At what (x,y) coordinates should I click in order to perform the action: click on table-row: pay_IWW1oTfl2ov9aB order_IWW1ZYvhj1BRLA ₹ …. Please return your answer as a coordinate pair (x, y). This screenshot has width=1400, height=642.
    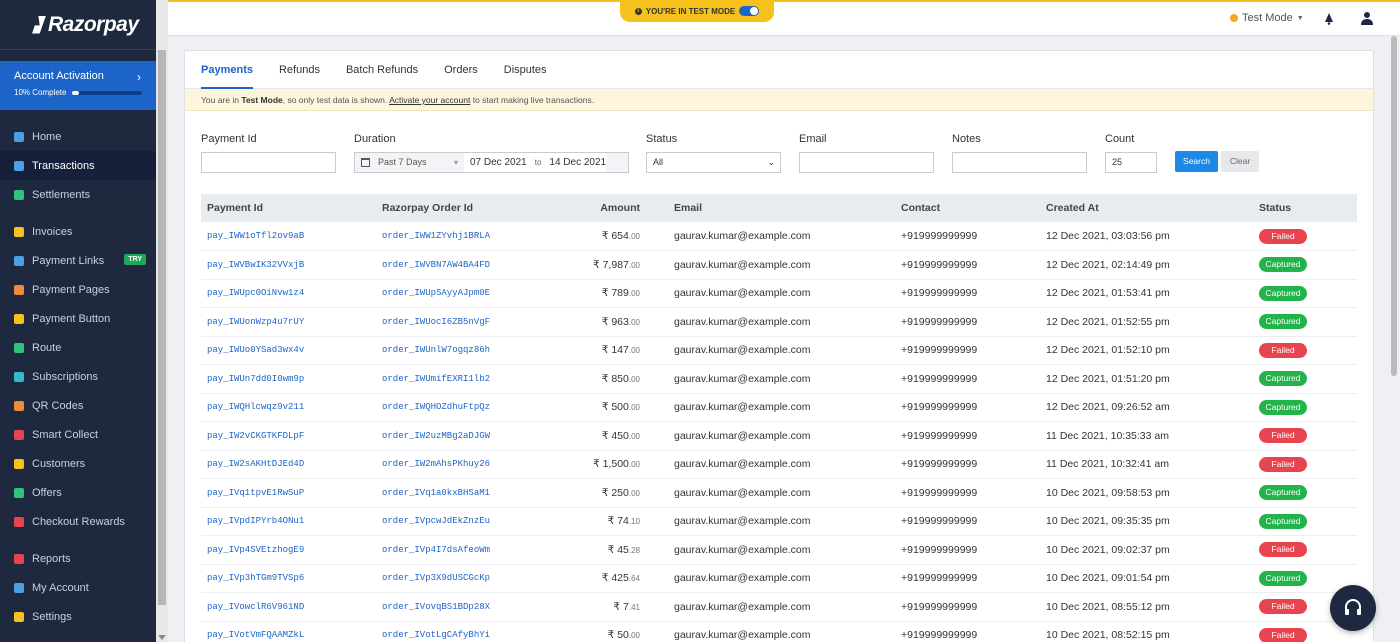
    Looking at the image, I should click on (779, 236).